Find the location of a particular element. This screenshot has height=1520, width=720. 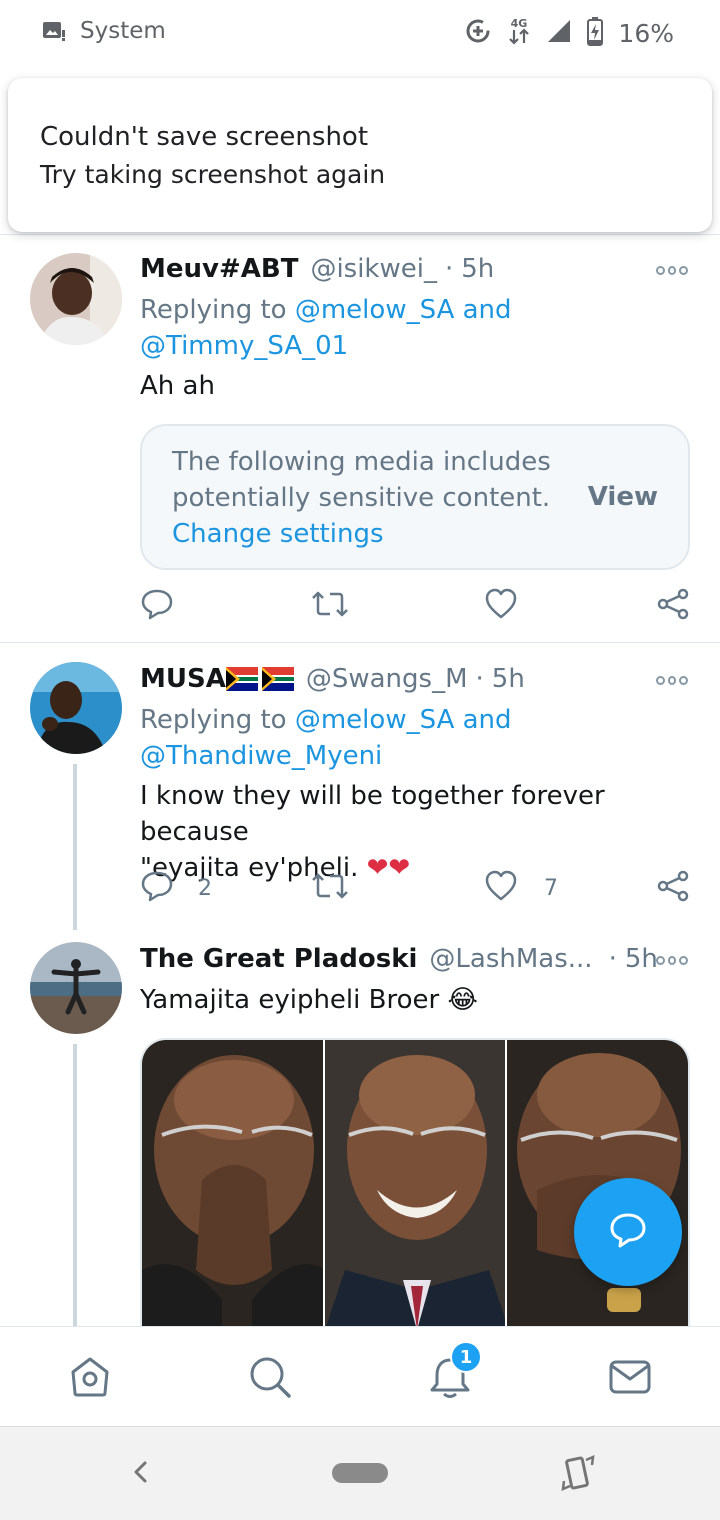

tweet-actions: 2 7 is located at coordinates (420, 888).